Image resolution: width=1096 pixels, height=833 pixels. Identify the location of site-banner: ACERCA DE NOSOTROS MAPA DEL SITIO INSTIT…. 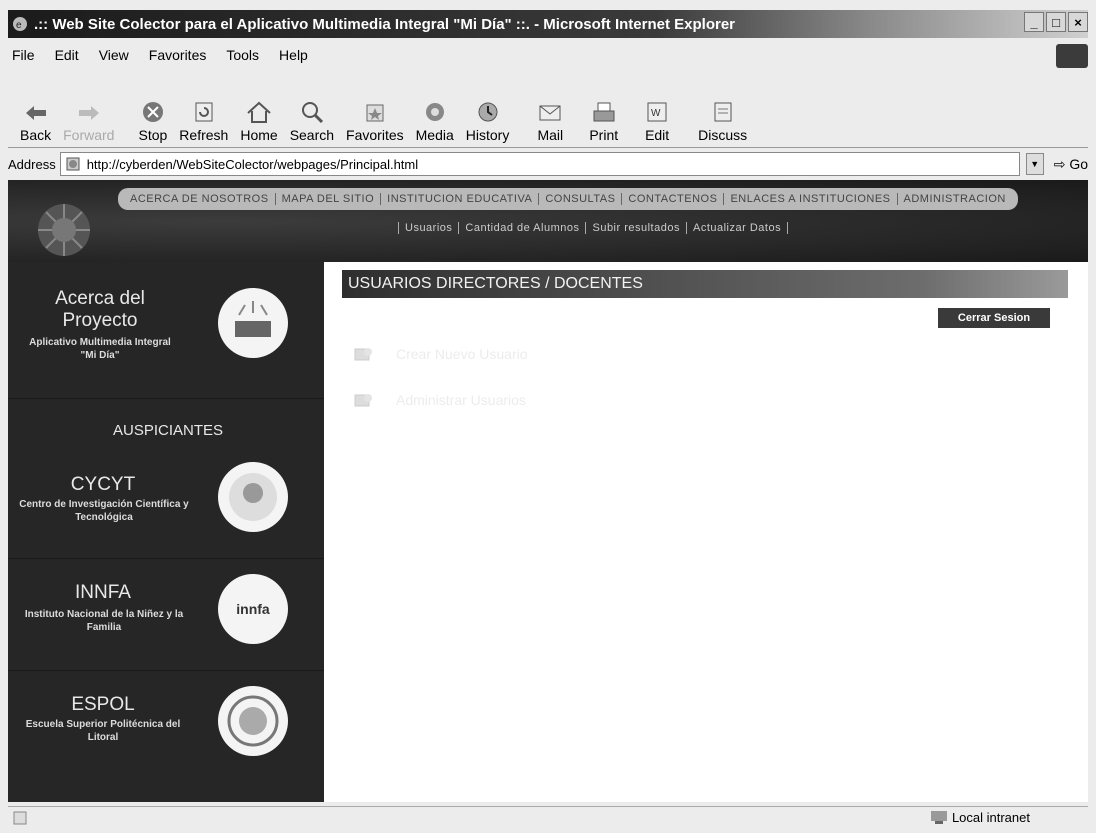
(548, 221).